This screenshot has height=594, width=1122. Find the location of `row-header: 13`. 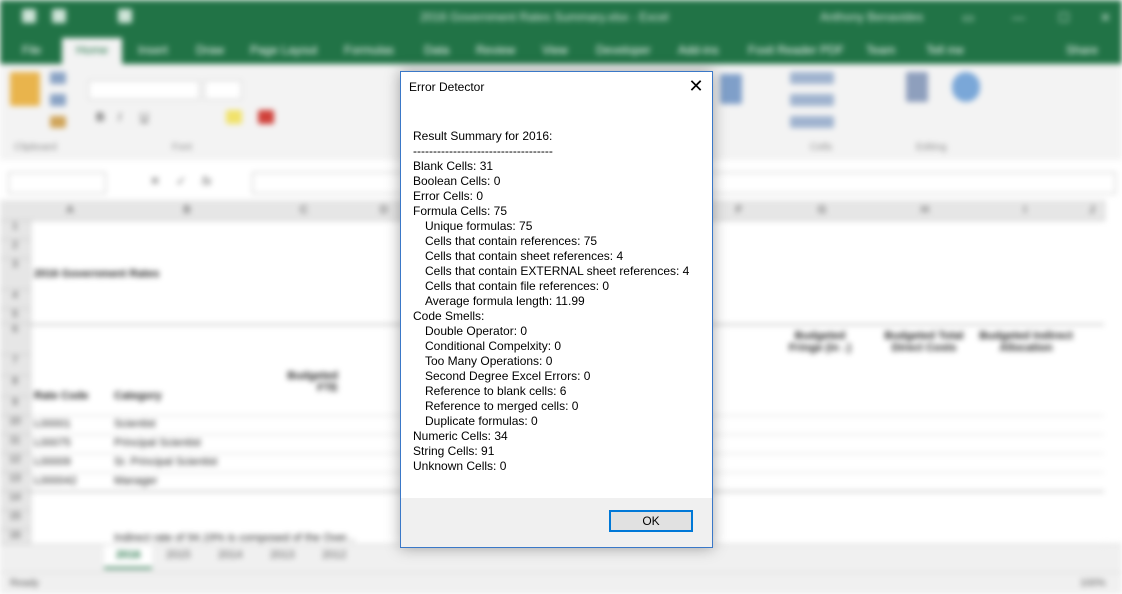

row-header: 13 is located at coordinates (15, 482).